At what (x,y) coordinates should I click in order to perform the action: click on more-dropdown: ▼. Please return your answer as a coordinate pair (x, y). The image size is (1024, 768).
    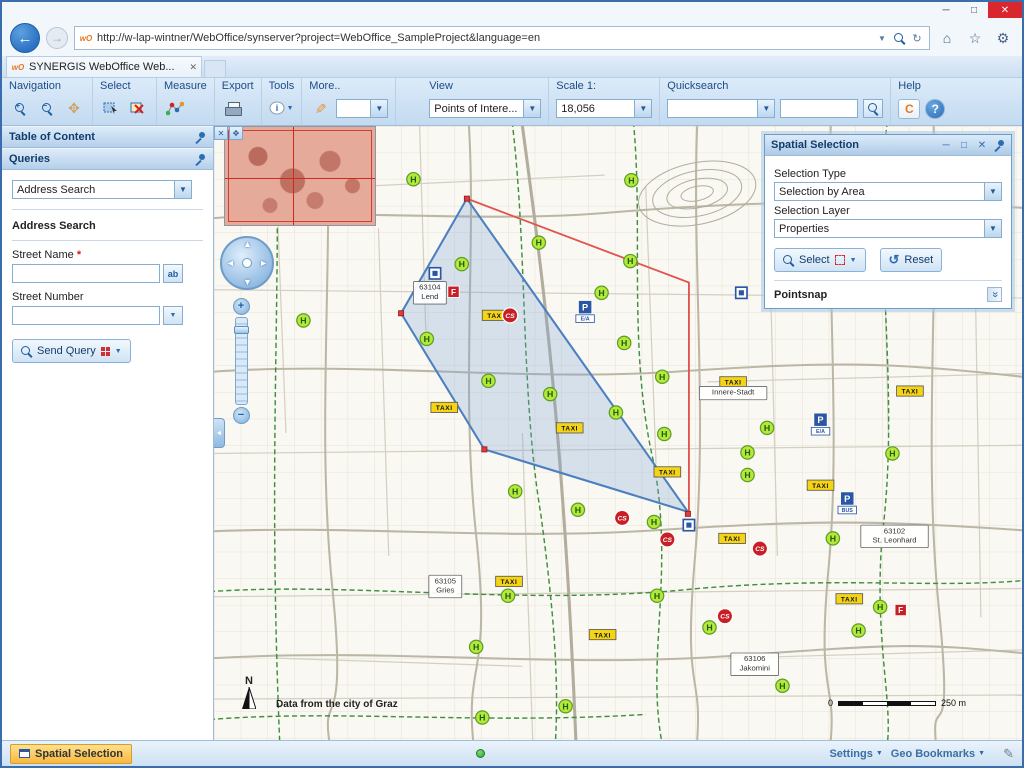
    Looking at the image, I should click on (362, 108).